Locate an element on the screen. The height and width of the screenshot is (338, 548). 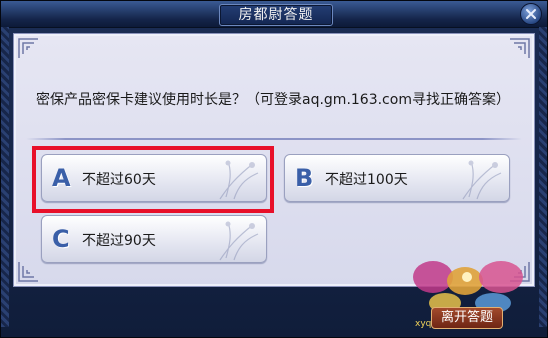
option-b-button: B 不超过100天 is located at coordinates (397, 178).